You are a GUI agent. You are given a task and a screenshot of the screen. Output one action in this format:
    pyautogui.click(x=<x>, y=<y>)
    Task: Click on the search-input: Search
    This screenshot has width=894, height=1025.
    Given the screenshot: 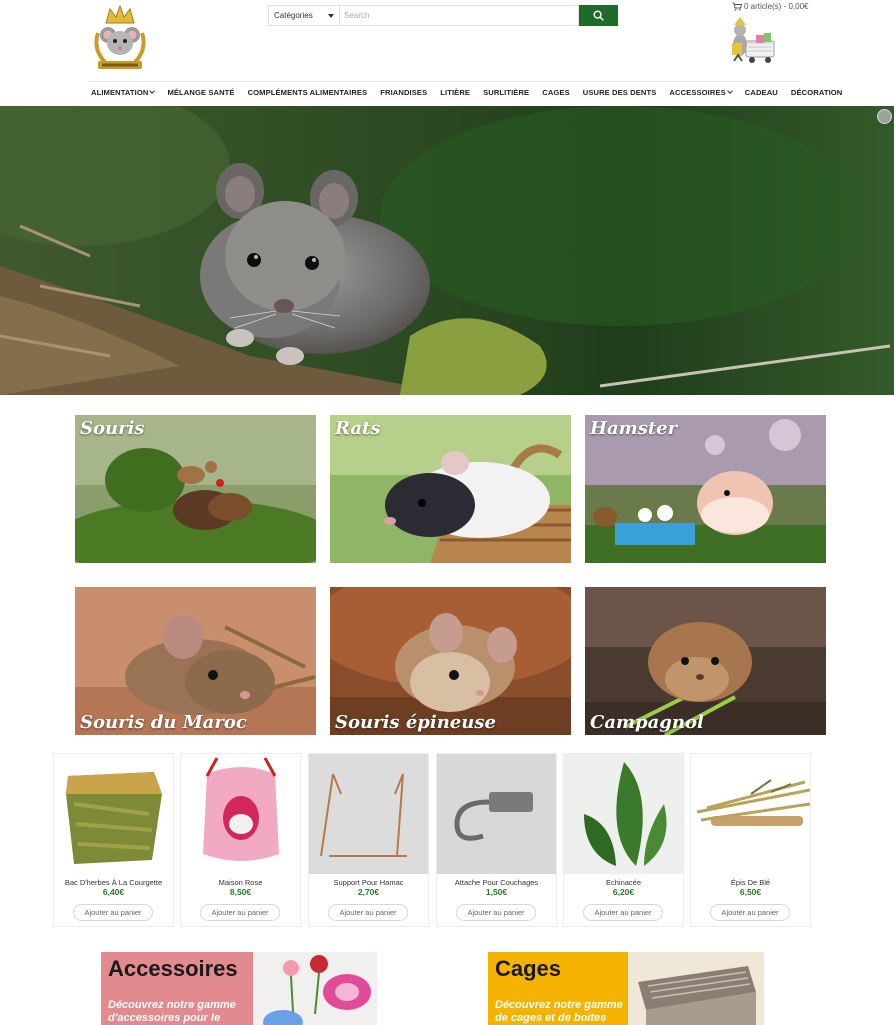 What is the action you would take?
    pyautogui.click(x=459, y=15)
    